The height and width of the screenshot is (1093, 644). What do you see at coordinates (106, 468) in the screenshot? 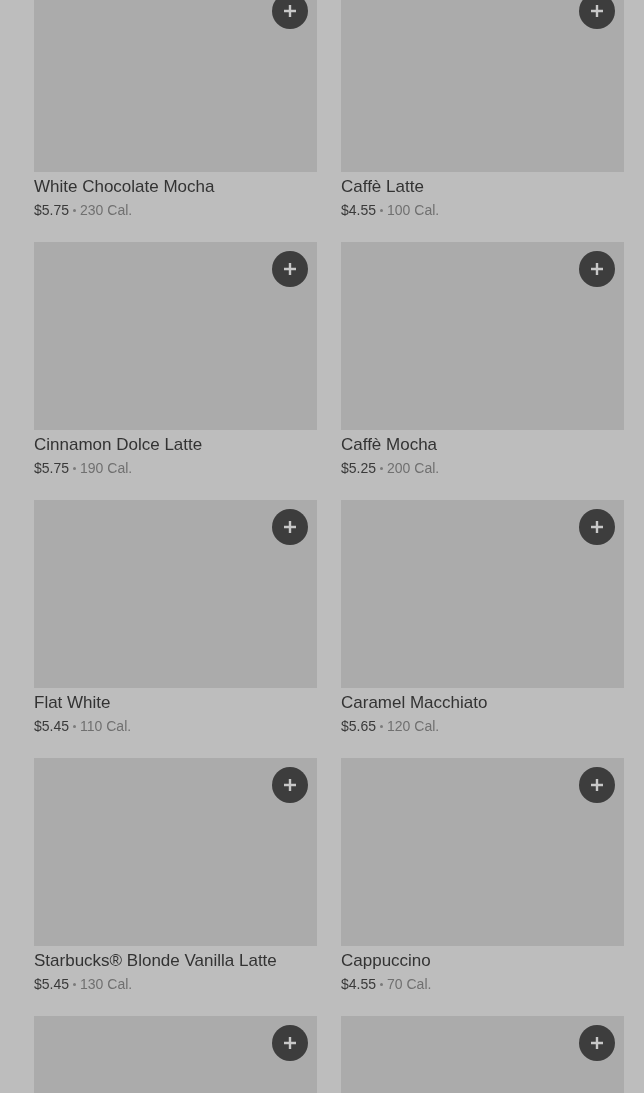
I see `item-calories: 190 Cal.` at bounding box center [106, 468].